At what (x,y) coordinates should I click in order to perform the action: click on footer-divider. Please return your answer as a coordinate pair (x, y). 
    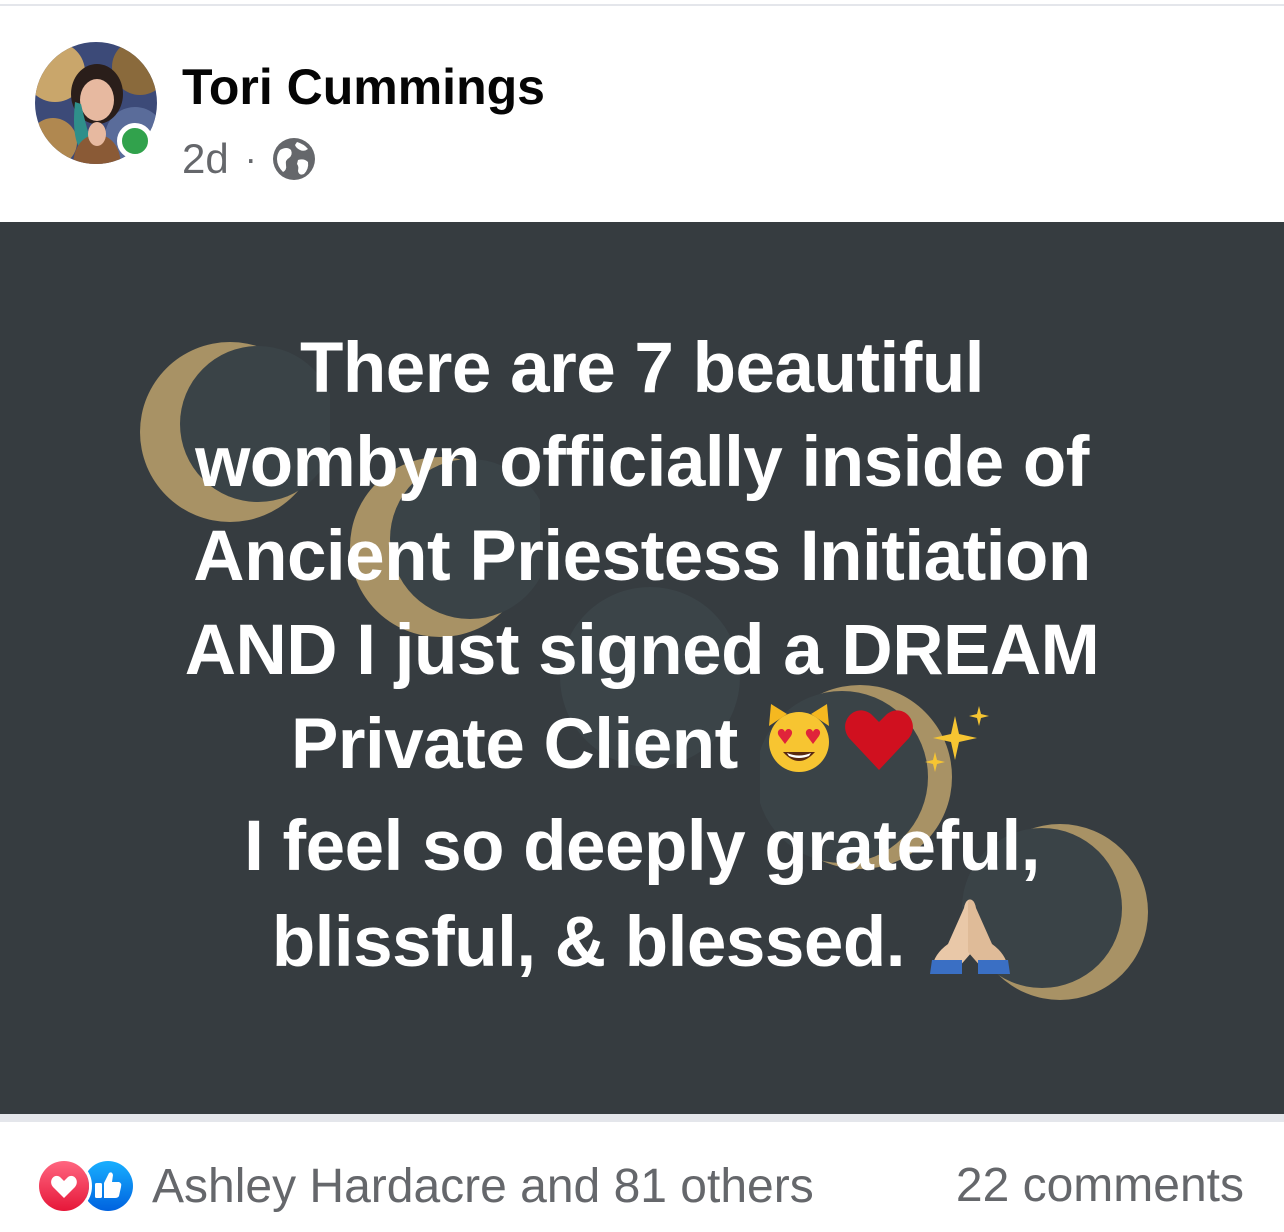
    Looking at the image, I should click on (642, 1118).